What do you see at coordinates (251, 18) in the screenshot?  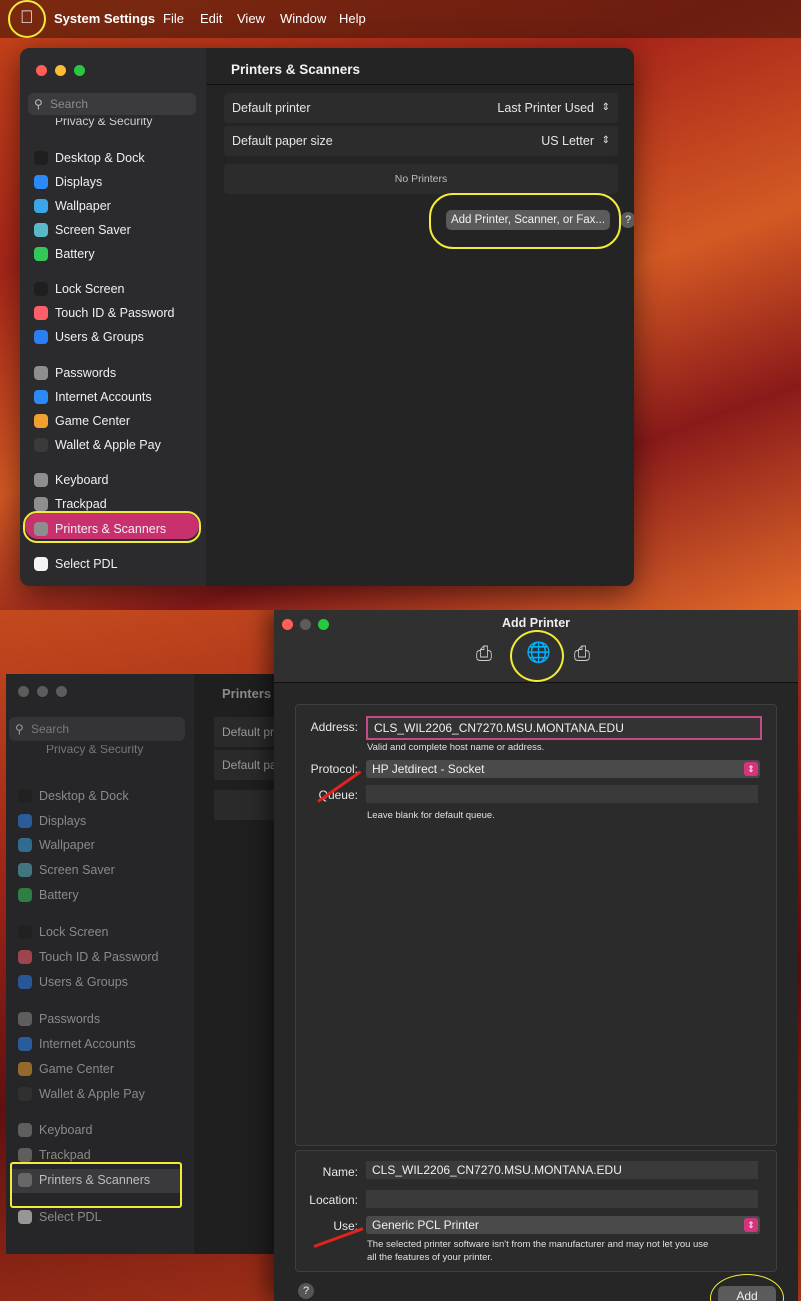 I see `menu-view: View` at bounding box center [251, 18].